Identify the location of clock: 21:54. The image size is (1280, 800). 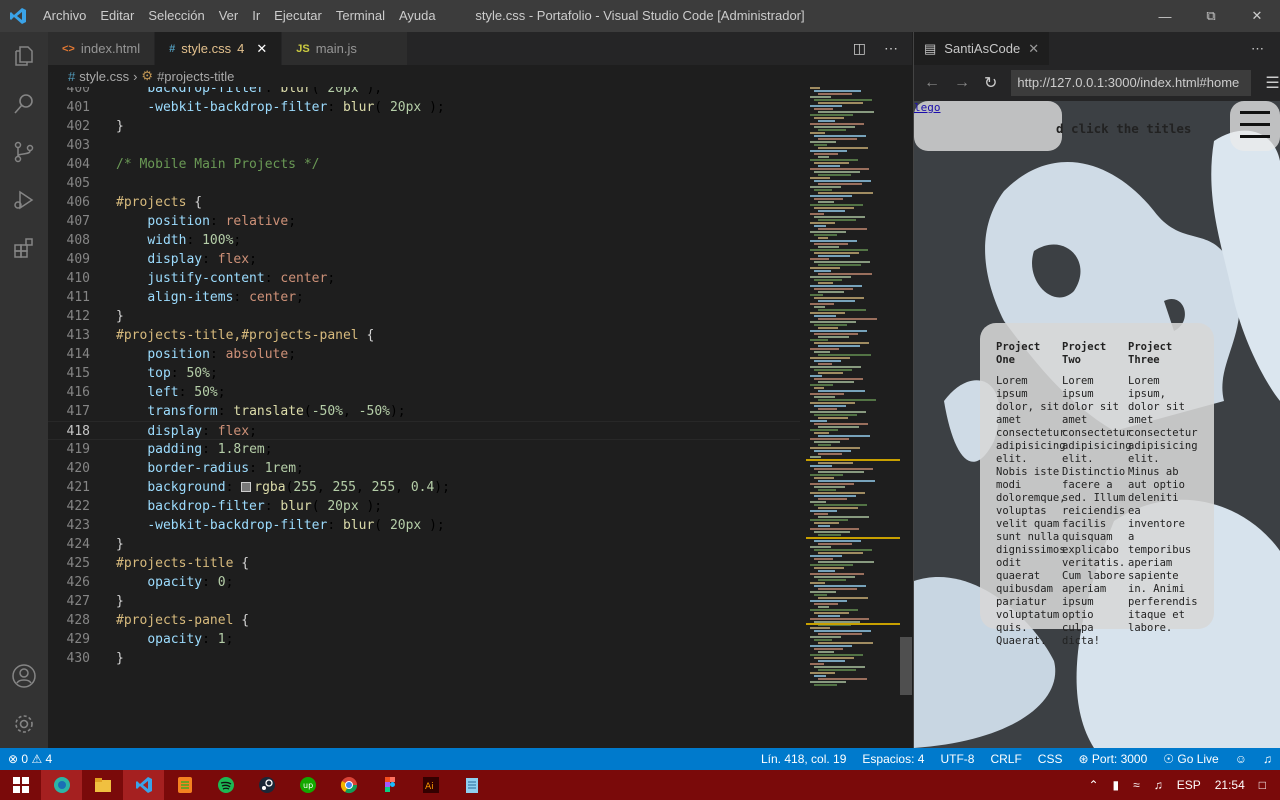
(1230, 785).